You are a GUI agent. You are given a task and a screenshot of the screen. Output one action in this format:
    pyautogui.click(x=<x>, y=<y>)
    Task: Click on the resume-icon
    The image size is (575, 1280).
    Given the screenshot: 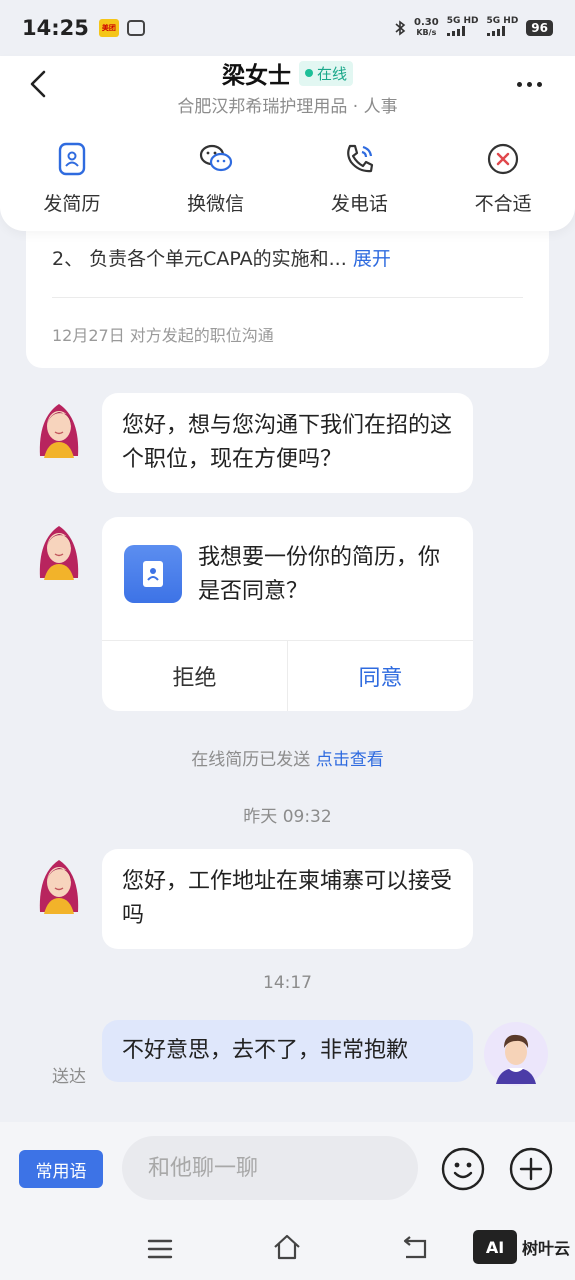 What is the action you would take?
    pyautogui.click(x=72, y=159)
    